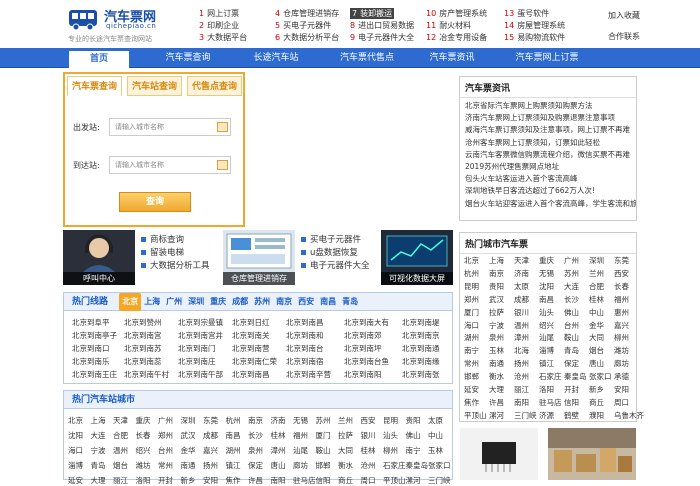 The width and height of the screenshot is (700, 486). Describe the element at coordinates (368, 435) in the screenshot. I see `station-city-link: 银川` at that location.